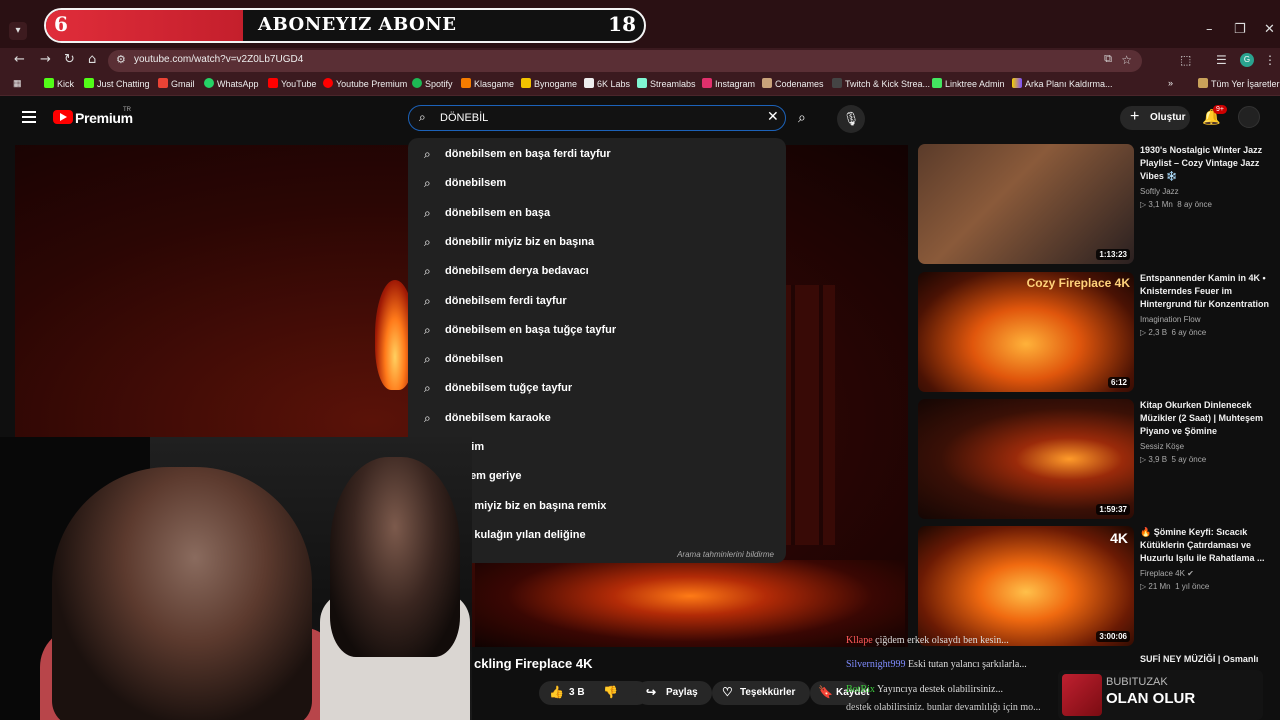  Describe the element at coordinates (556, 692) in the screenshot. I see `like-icon: 👍` at that location.